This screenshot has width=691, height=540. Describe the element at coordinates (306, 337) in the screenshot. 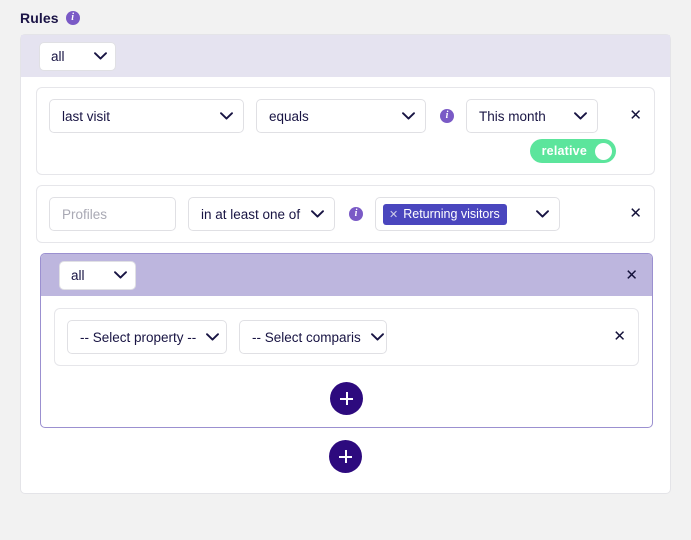

I see `rule-comparison-label: -- Select comparis` at that location.